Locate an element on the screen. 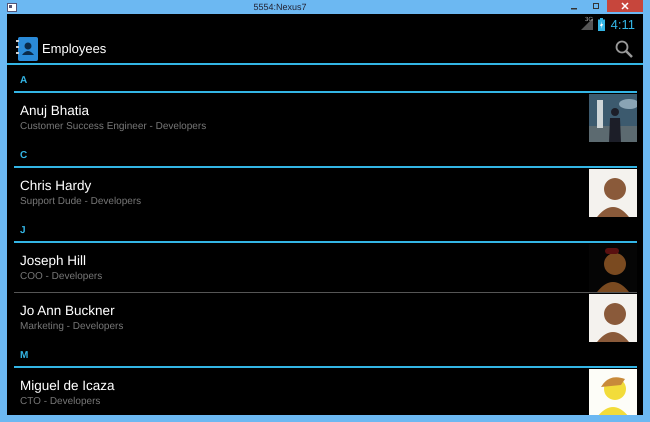 This screenshot has height=422, width=650. section-header: J is located at coordinates (23, 231).